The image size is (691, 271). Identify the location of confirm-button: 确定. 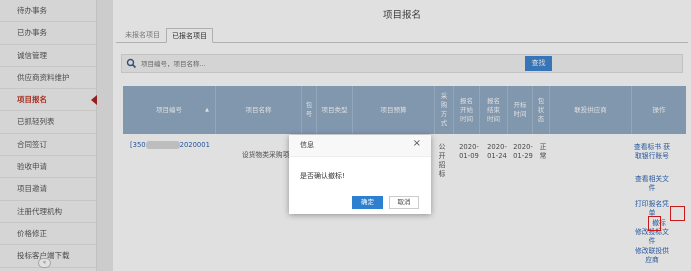
(367, 202).